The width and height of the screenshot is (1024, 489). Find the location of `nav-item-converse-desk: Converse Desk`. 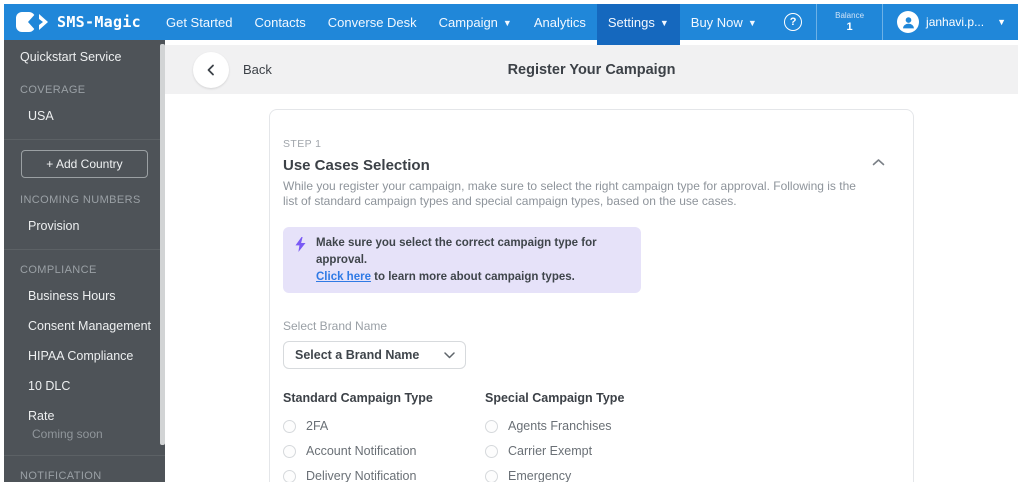

nav-item-converse-desk: Converse Desk is located at coordinates (372, 22).